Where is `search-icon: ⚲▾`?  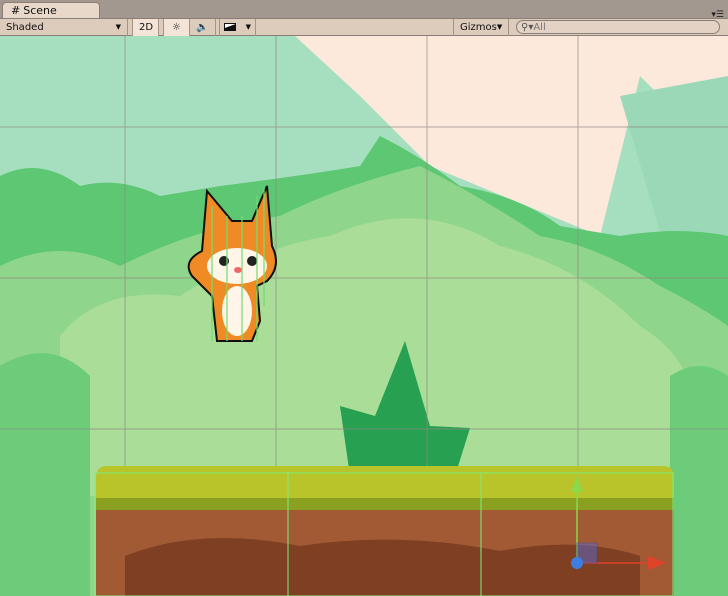 search-icon: ⚲▾ is located at coordinates (527, 27).